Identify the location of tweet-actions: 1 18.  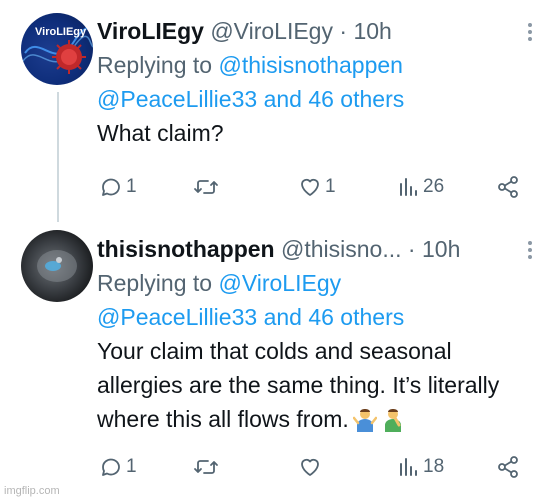
(317, 467).